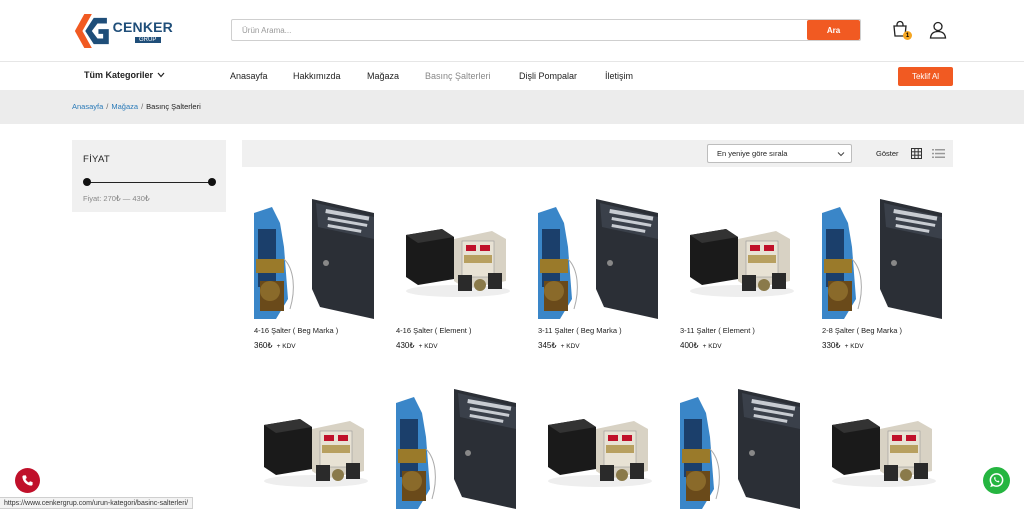 This screenshot has width=1024, height=509. I want to click on user-icon, so click(938, 30).